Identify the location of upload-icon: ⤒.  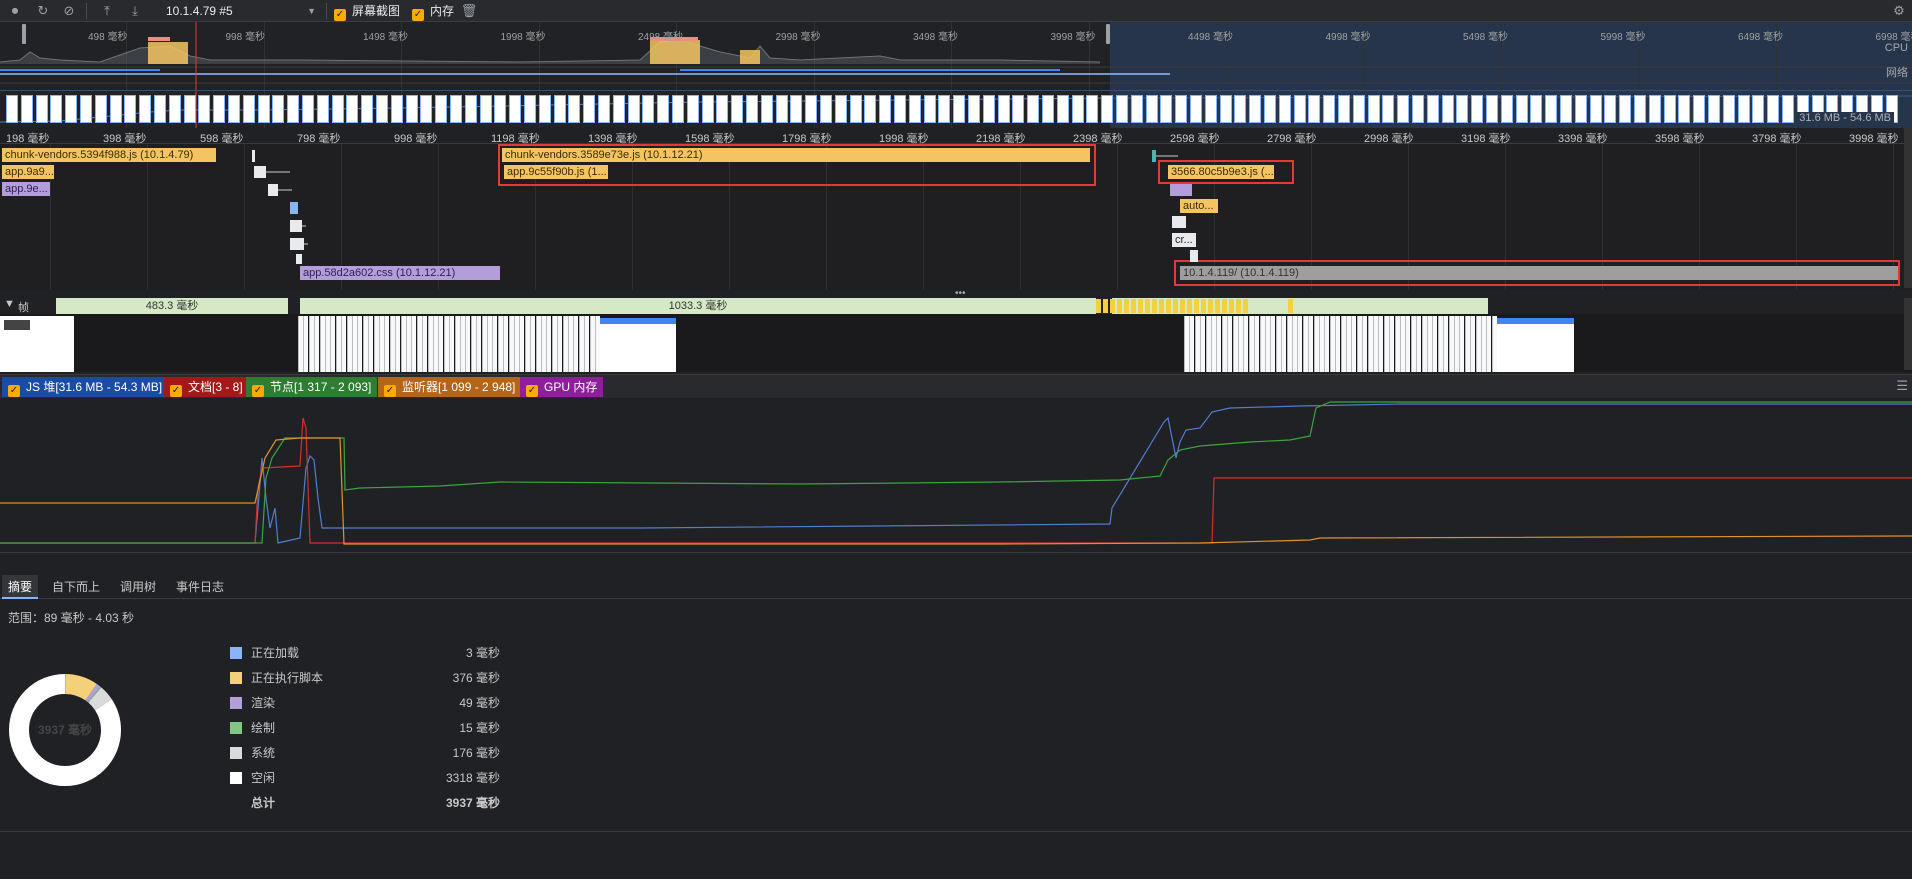
(107, 11).